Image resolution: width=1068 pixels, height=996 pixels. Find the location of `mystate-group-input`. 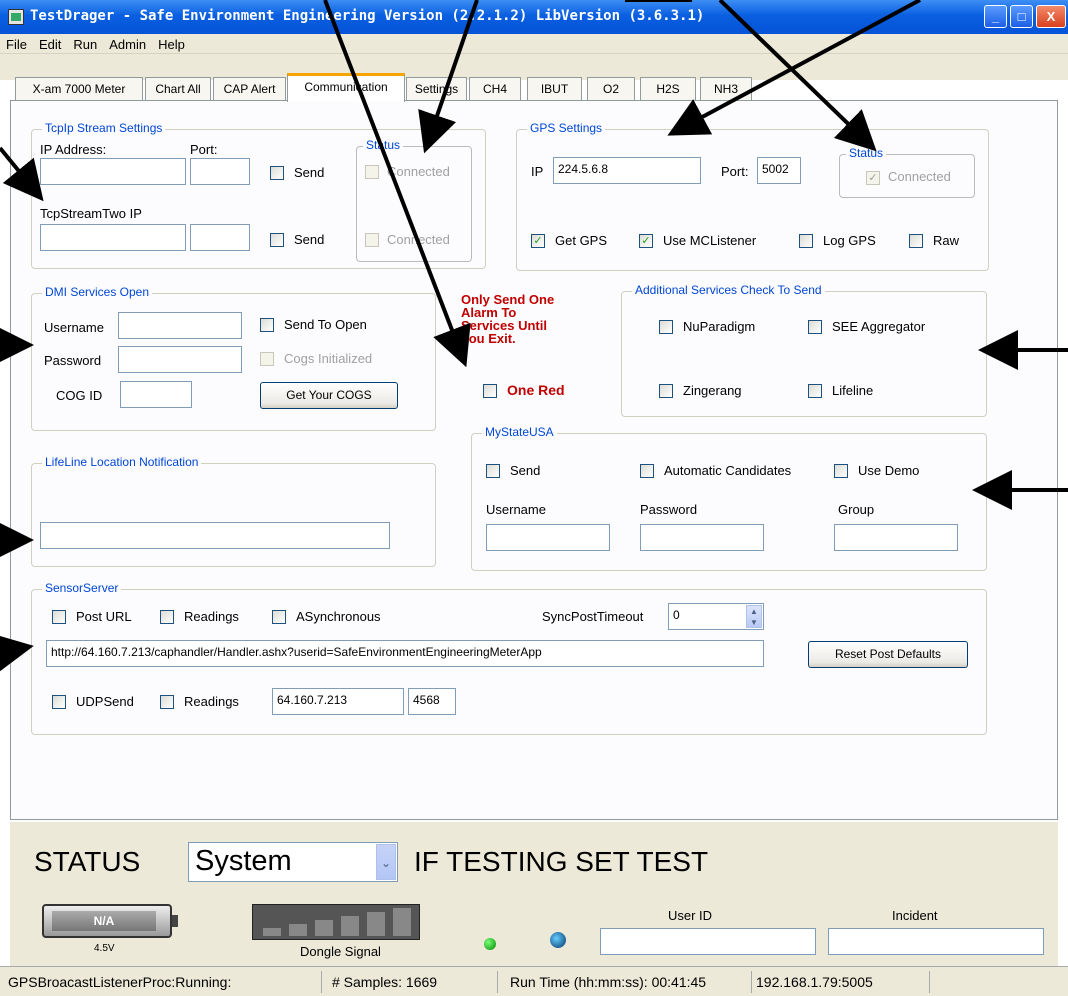

mystate-group-input is located at coordinates (896, 537).